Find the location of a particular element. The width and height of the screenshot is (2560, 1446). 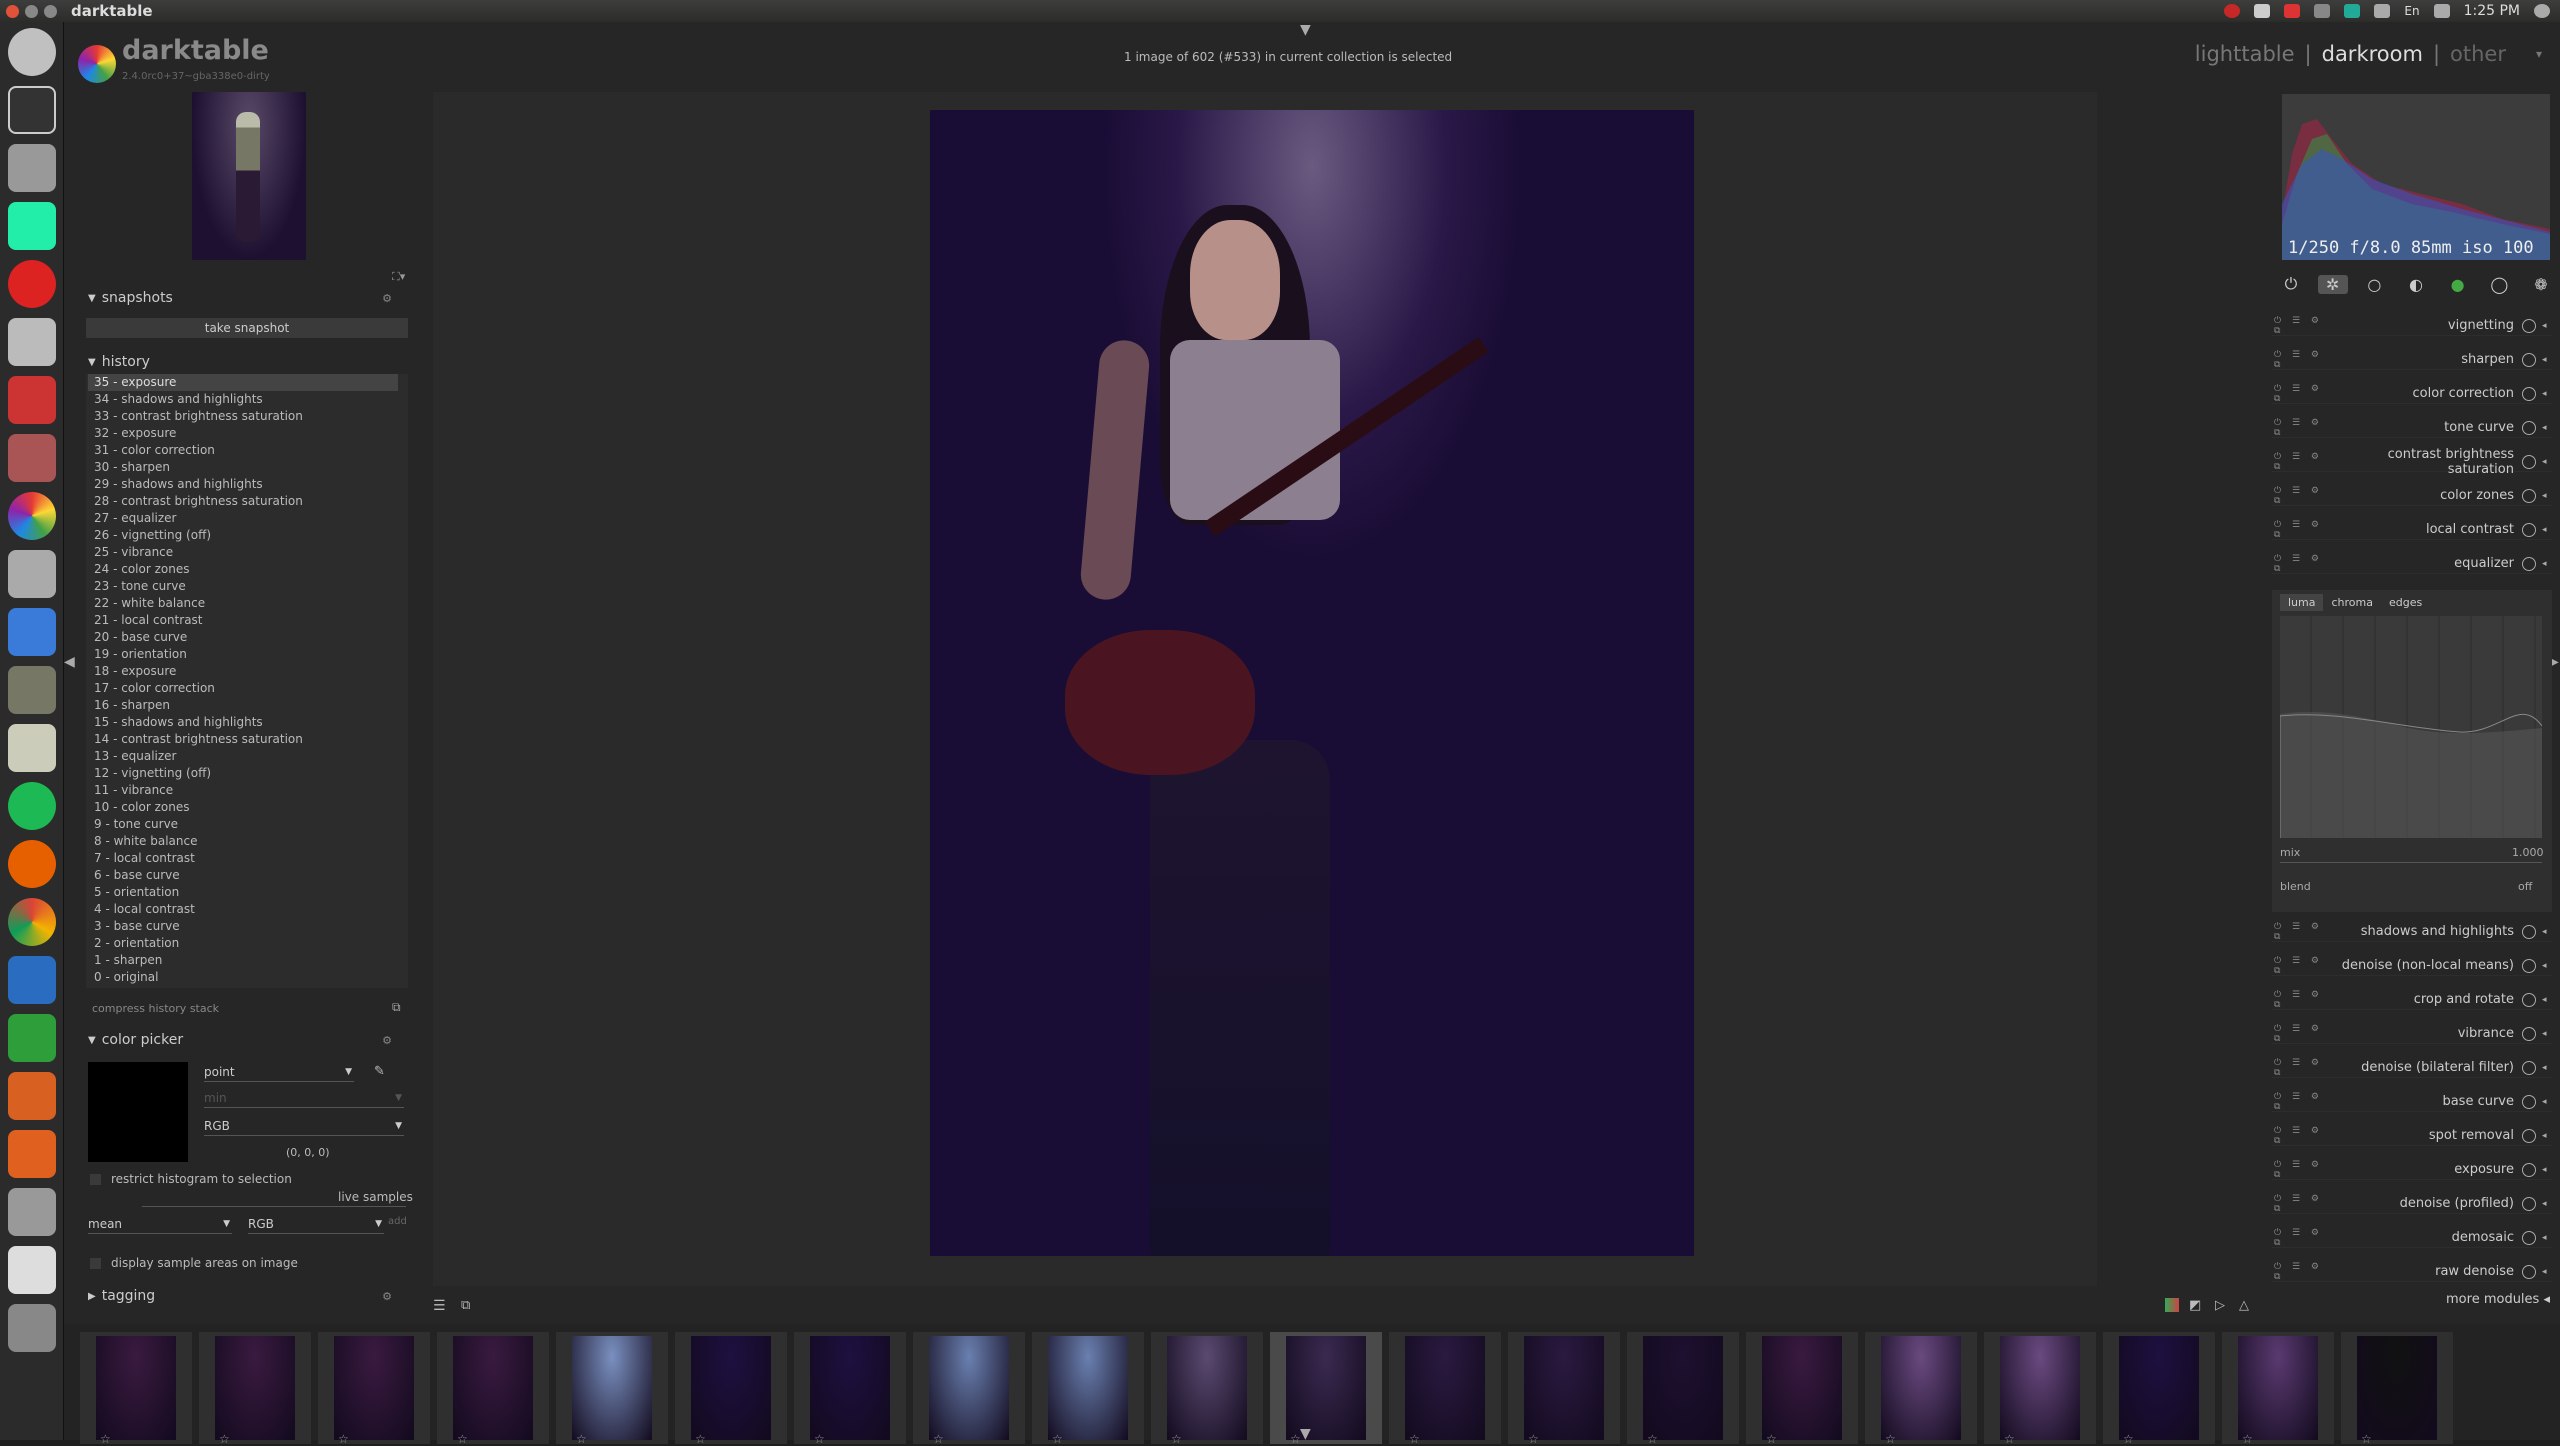

archive-icon is located at coordinates (32, 400).